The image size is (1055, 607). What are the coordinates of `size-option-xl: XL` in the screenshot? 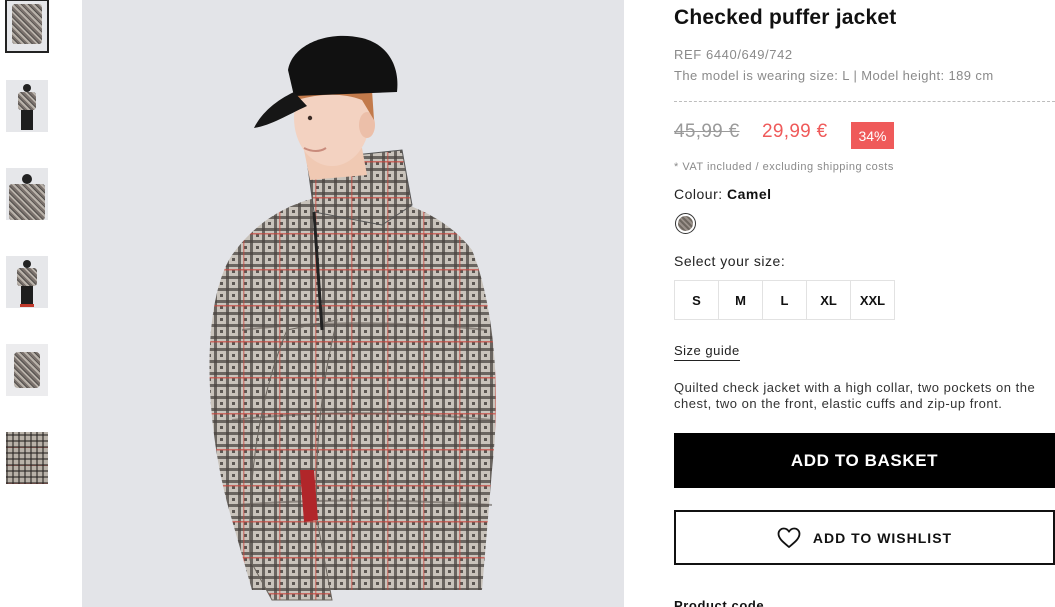 It's located at (828, 300).